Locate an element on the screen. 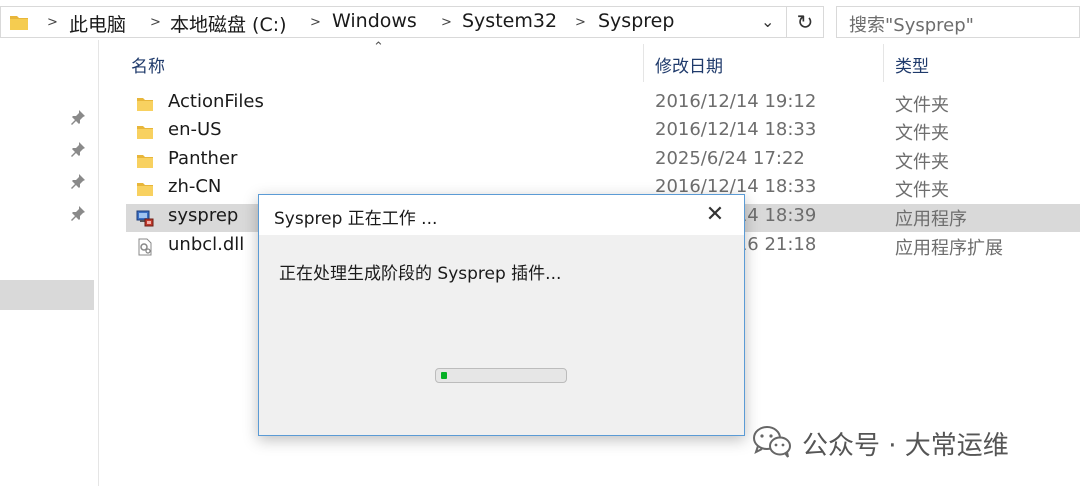  file-type: 应用程序 is located at coordinates (931, 219).